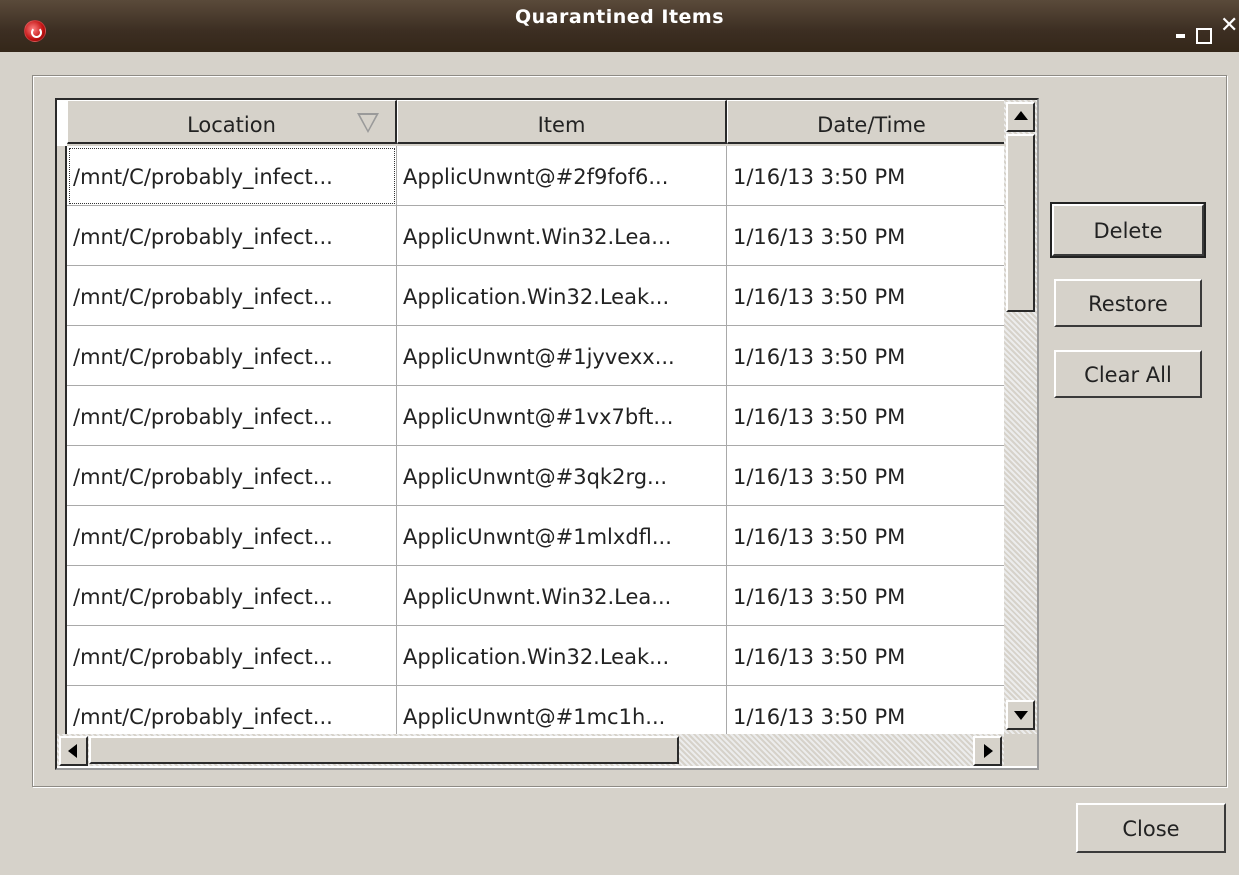 The width and height of the screenshot is (1239, 875). What do you see at coordinates (368, 123) in the screenshot?
I see `sort-descending-icon` at bounding box center [368, 123].